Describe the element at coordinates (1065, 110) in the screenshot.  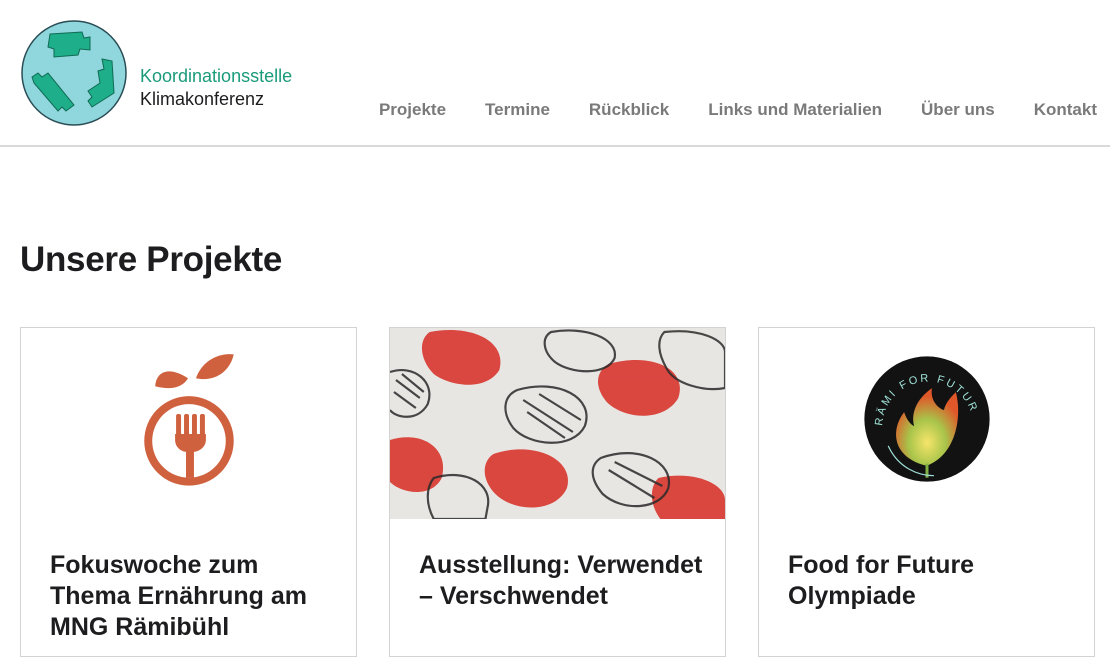
I see `nav-item-kontakt: Kontakt` at that location.